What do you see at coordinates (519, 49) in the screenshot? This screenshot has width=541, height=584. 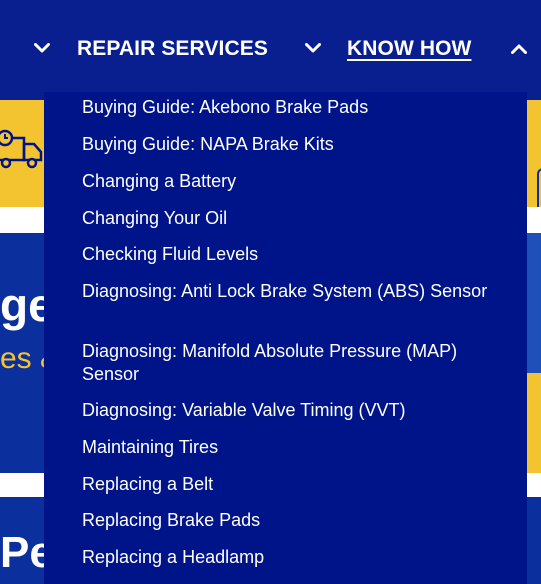 I see `chevron-up-icon` at bounding box center [519, 49].